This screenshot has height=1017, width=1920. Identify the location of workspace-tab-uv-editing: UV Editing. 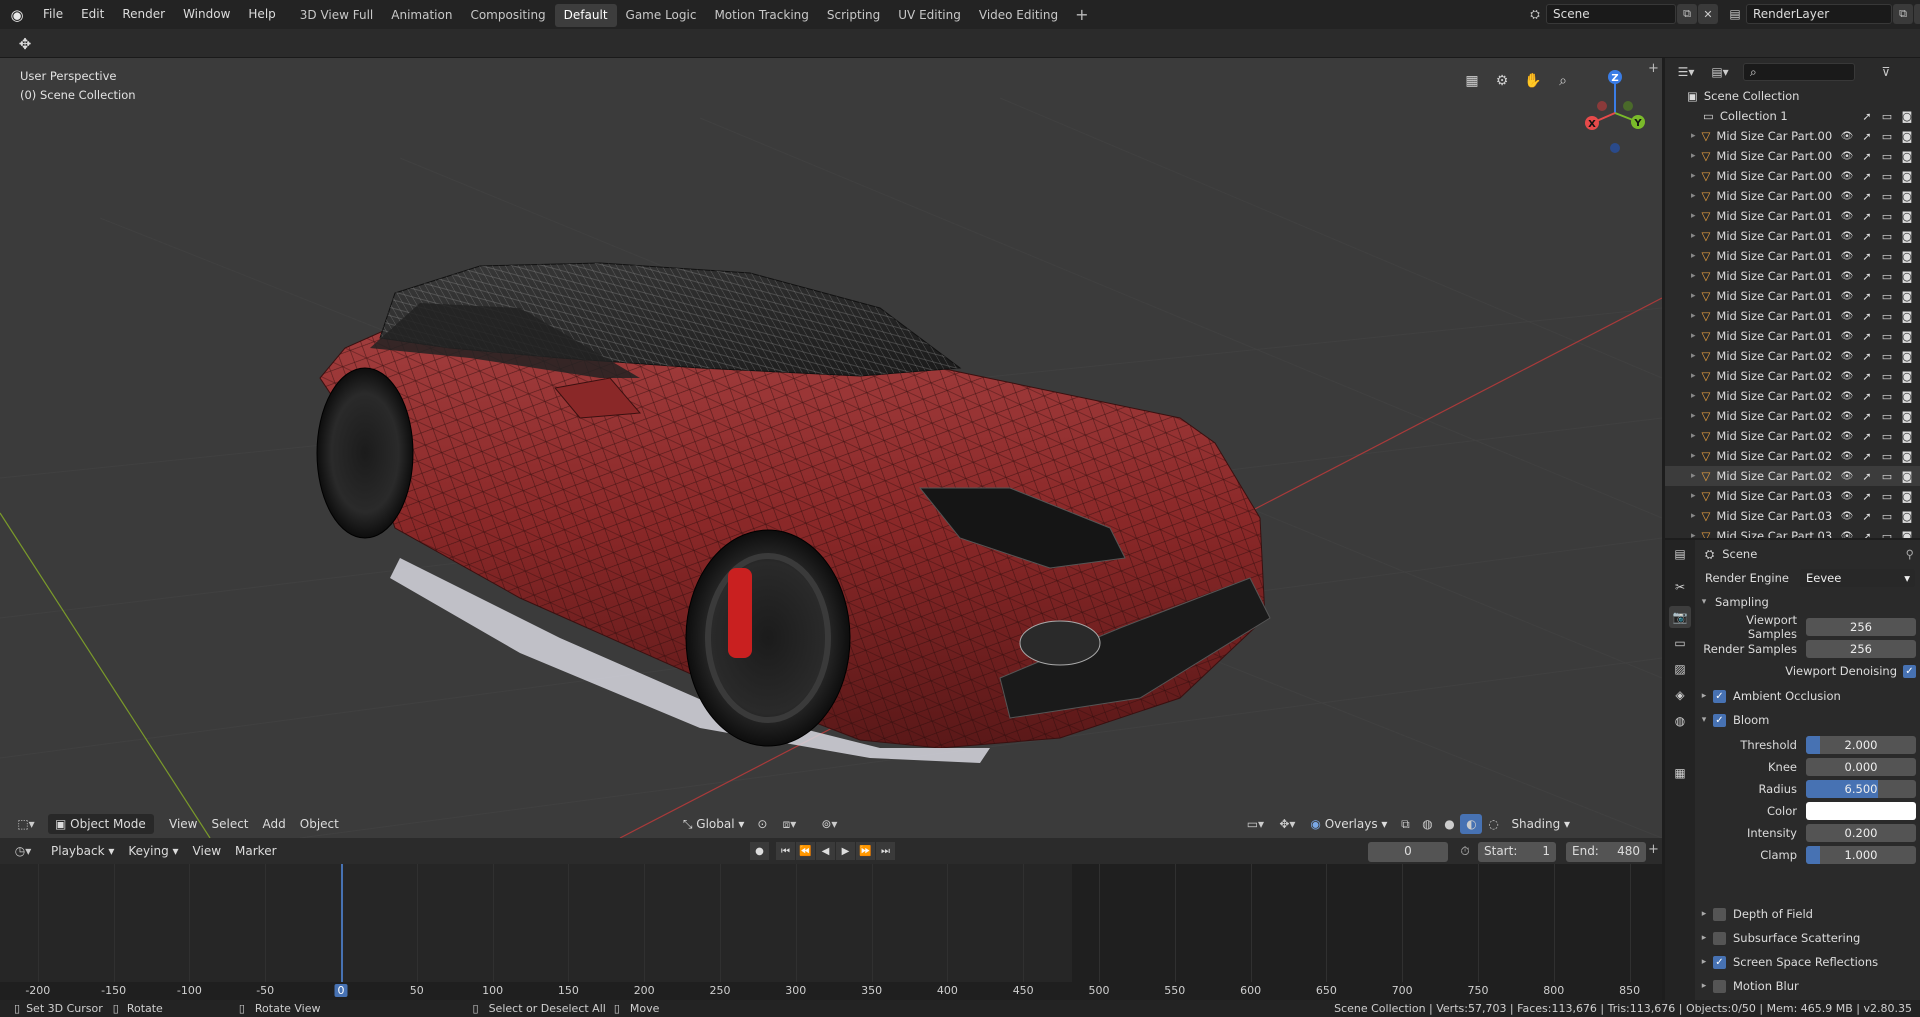
(929, 15).